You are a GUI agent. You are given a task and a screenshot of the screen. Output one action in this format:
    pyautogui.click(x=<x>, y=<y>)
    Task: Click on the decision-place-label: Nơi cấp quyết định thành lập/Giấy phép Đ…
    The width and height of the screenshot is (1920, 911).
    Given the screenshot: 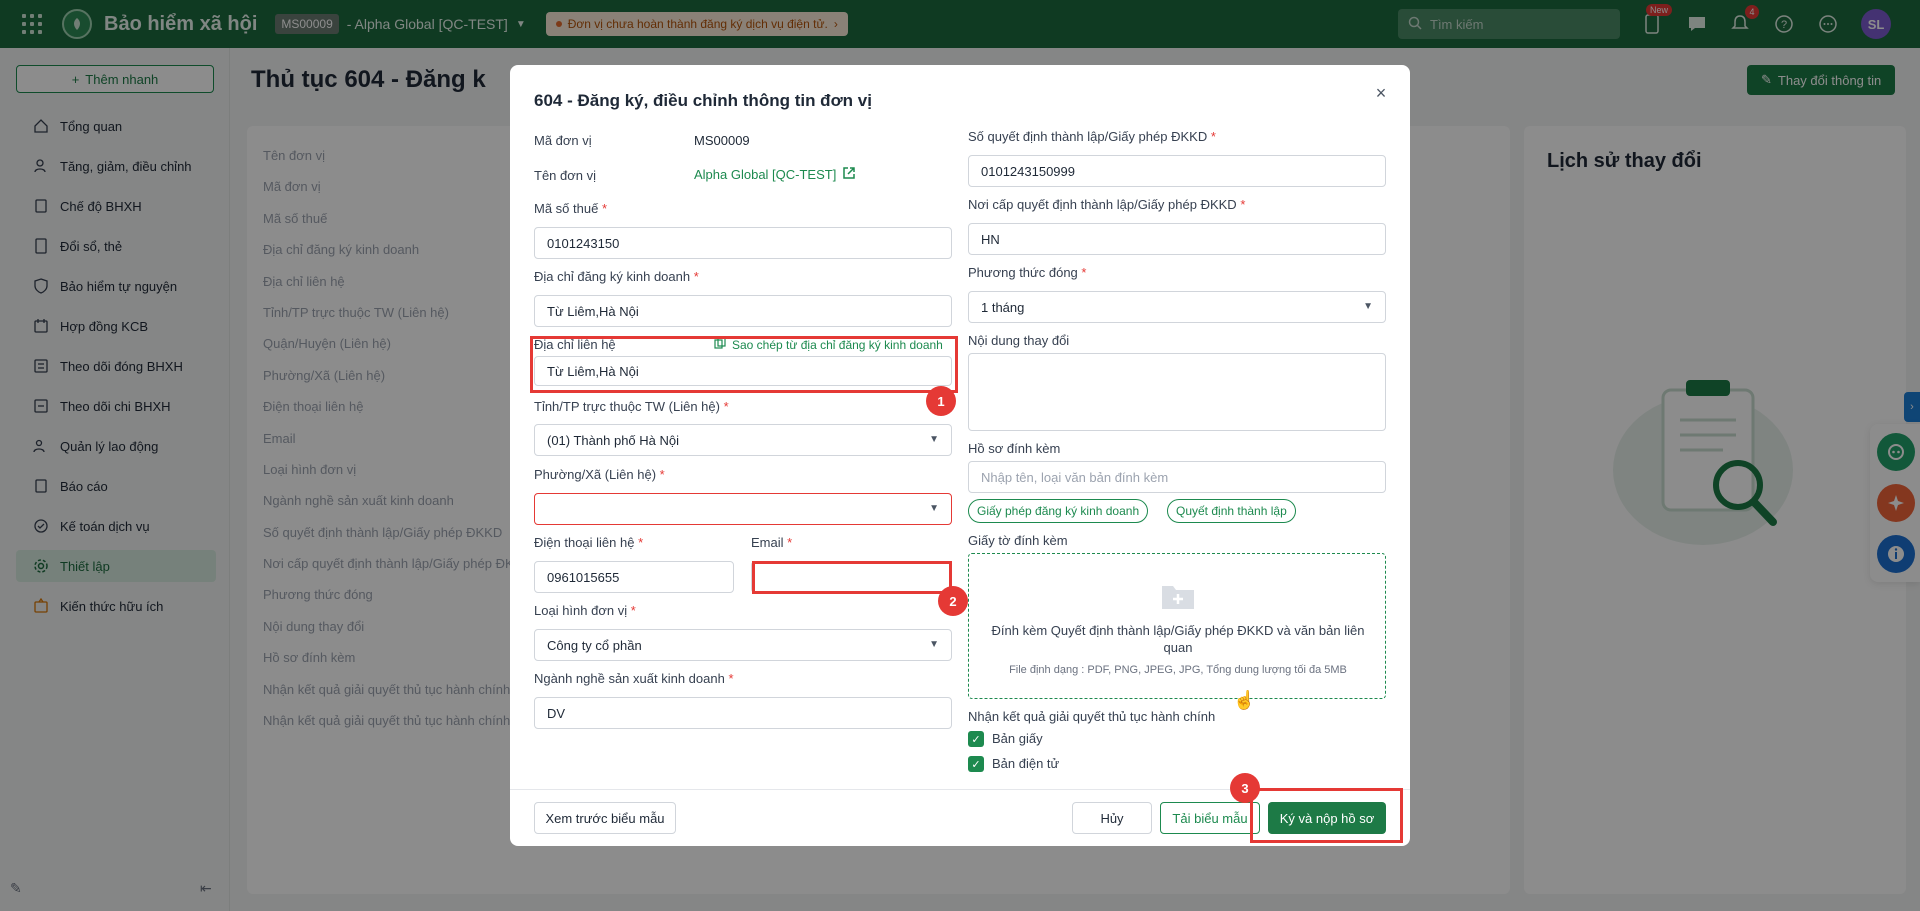 What is the action you would take?
    pyautogui.click(x=1107, y=204)
    